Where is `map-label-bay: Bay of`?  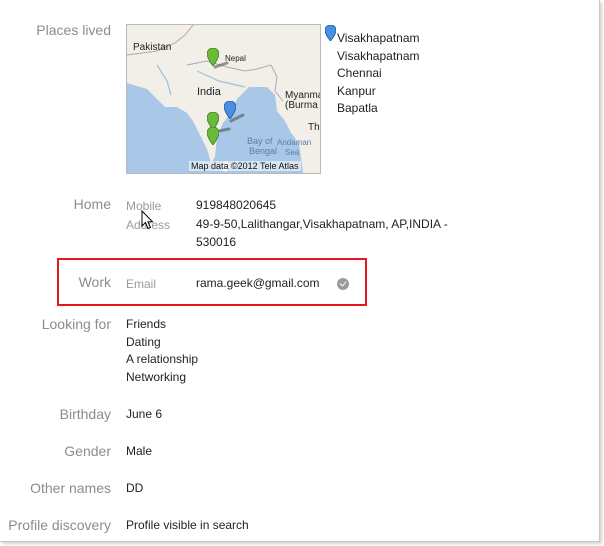 map-label-bay: Bay of is located at coordinates (260, 141).